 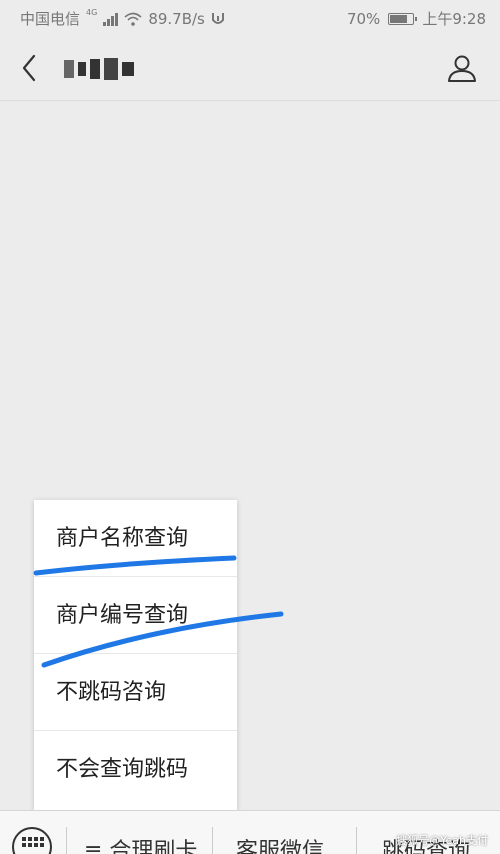 I want to click on status-bar: 中国电信 4G 89.7B/s 70% 上午9:28, so click(x=250, y=18).